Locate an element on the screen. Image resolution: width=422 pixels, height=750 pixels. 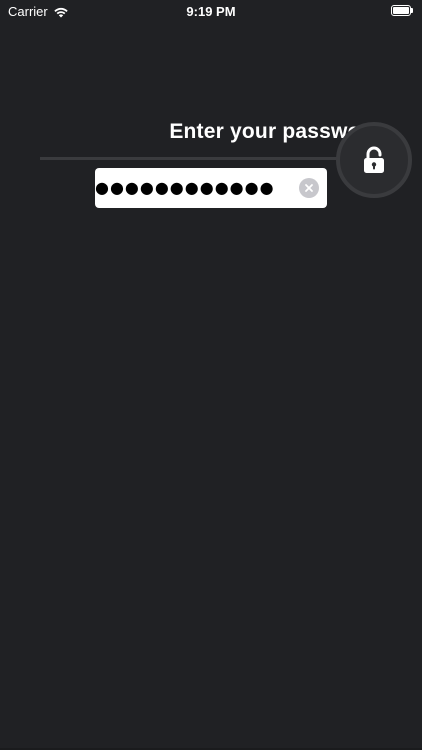
battery-fill is located at coordinates (401, 10).